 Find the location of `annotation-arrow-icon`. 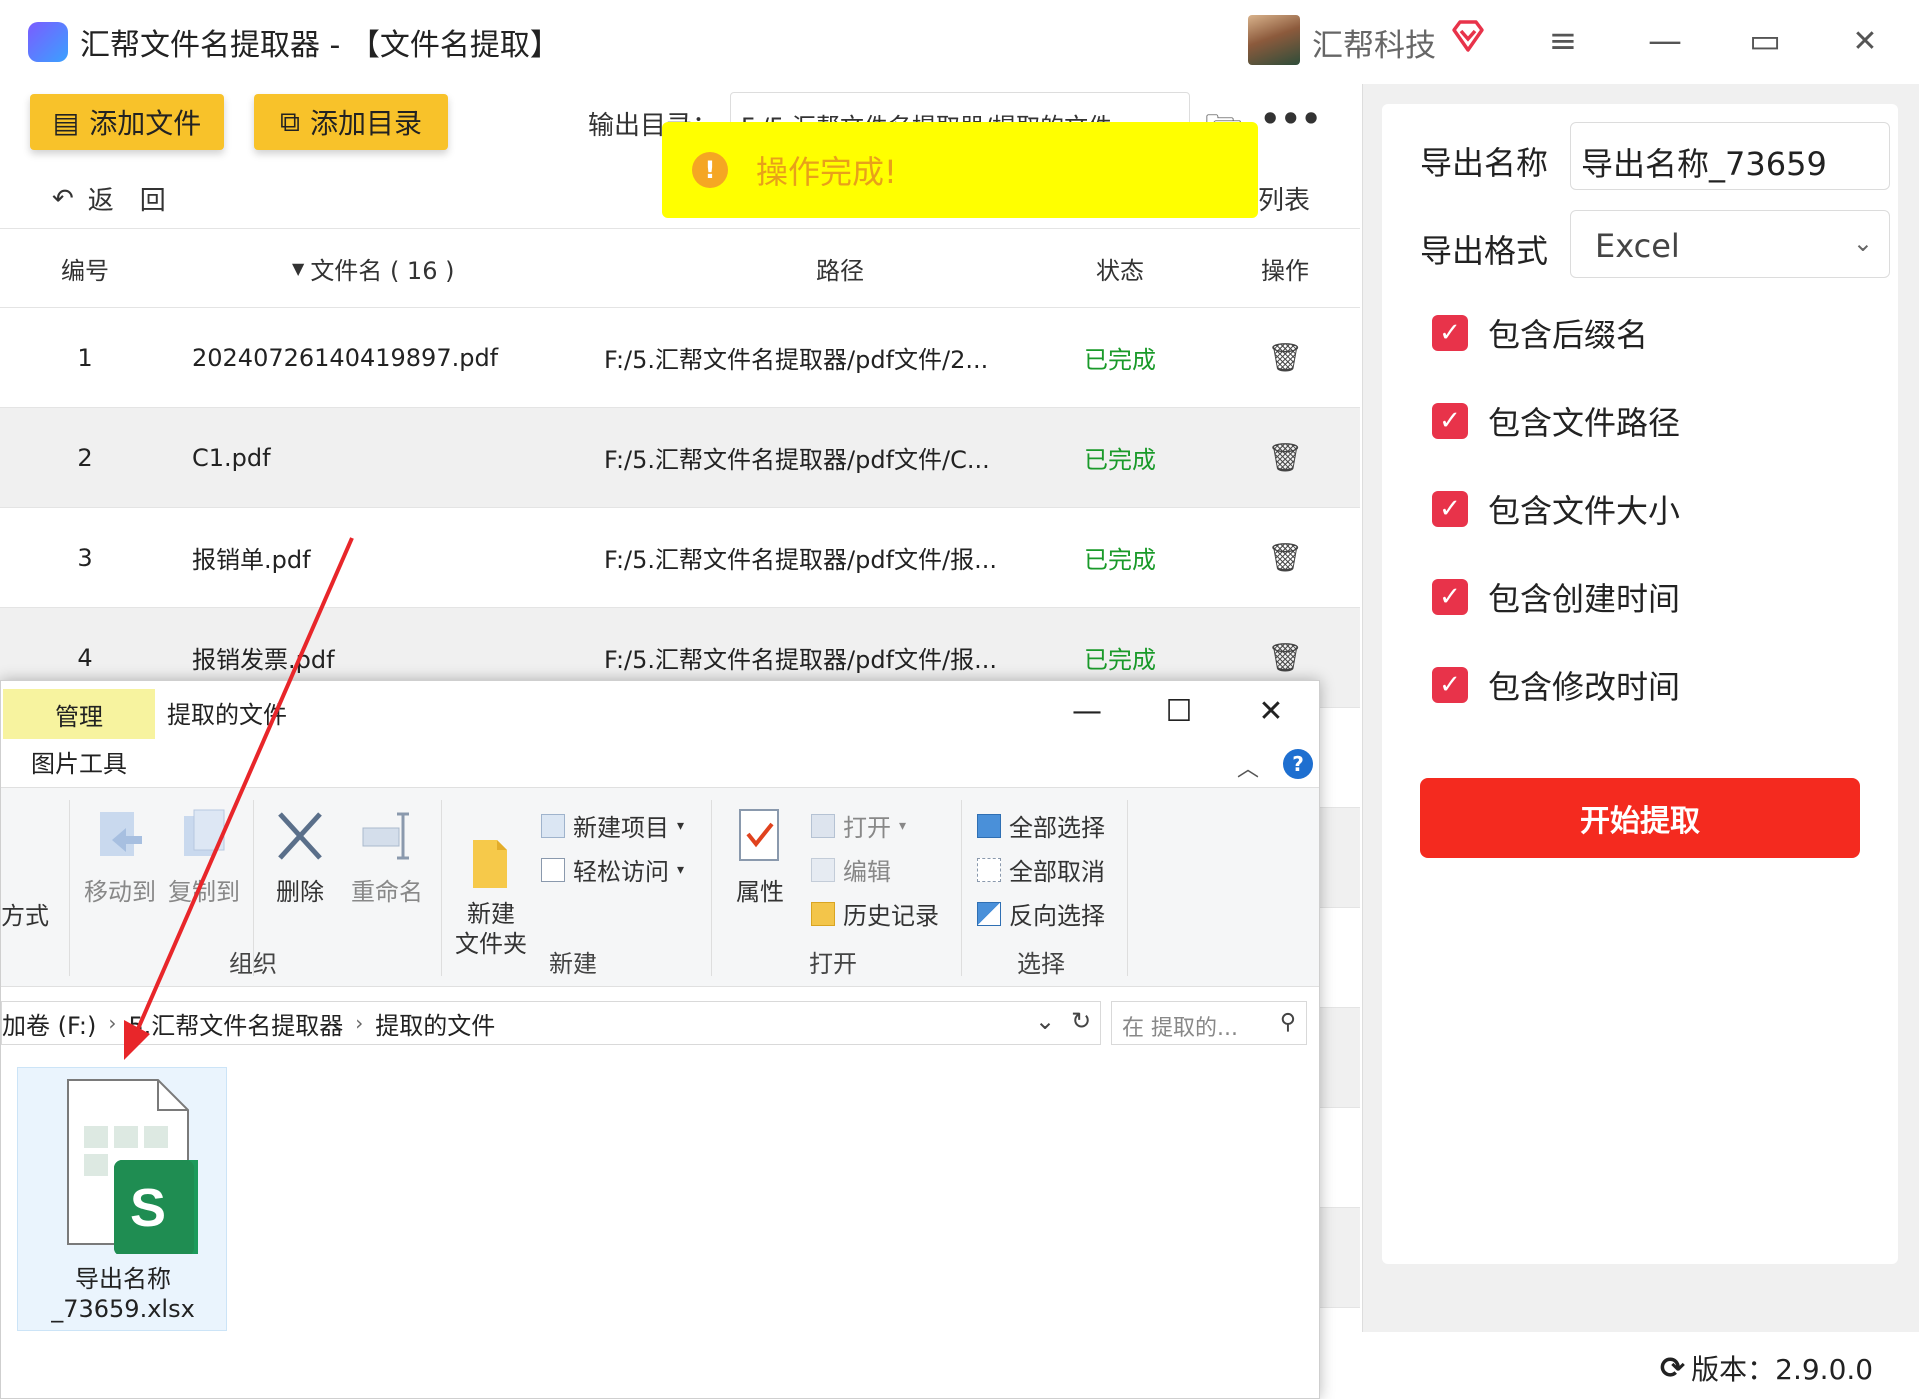

annotation-arrow-icon is located at coordinates (239, 798).